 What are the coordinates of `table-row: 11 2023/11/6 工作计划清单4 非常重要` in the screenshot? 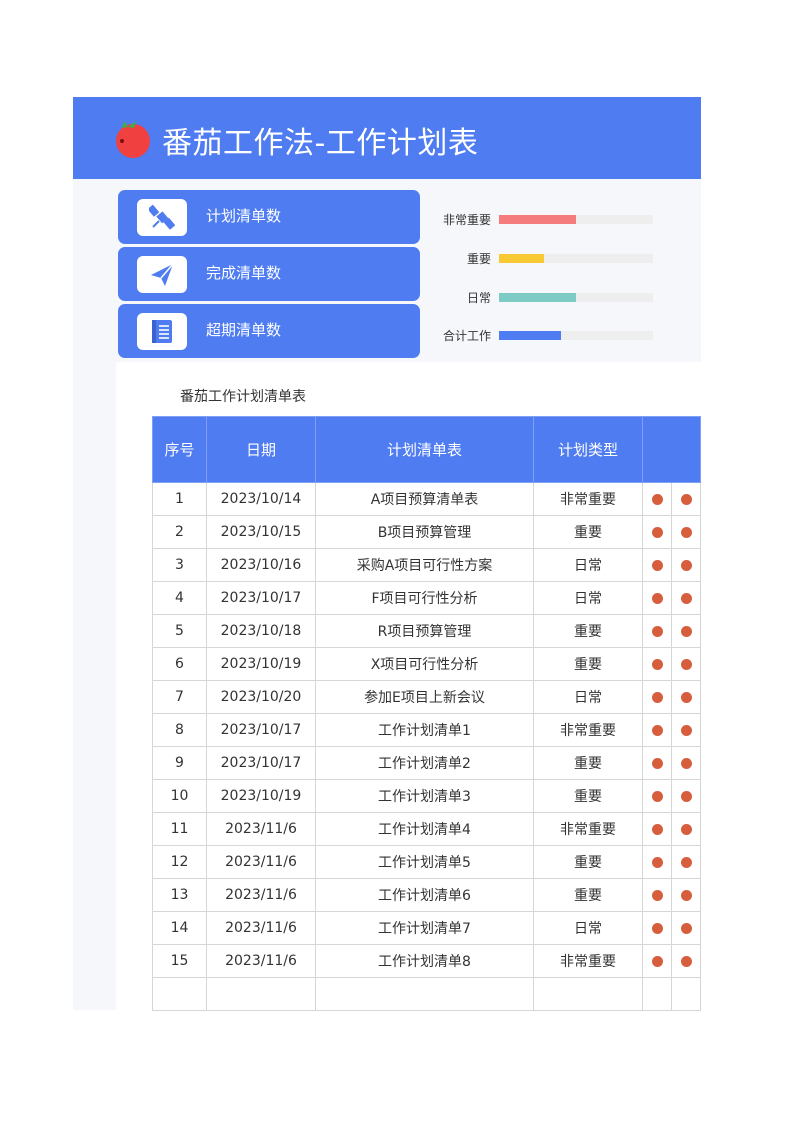 It's located at (426, 829).